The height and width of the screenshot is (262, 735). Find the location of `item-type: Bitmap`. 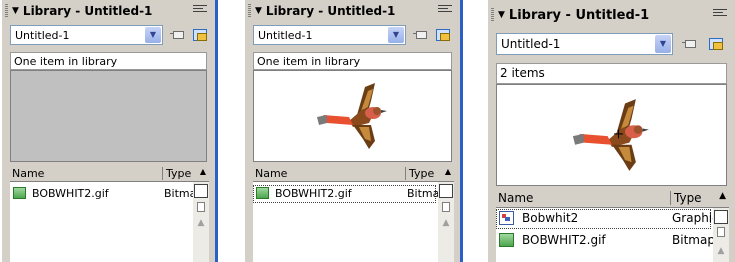

item-type: Bitmap is located at coordinates (693, 240).